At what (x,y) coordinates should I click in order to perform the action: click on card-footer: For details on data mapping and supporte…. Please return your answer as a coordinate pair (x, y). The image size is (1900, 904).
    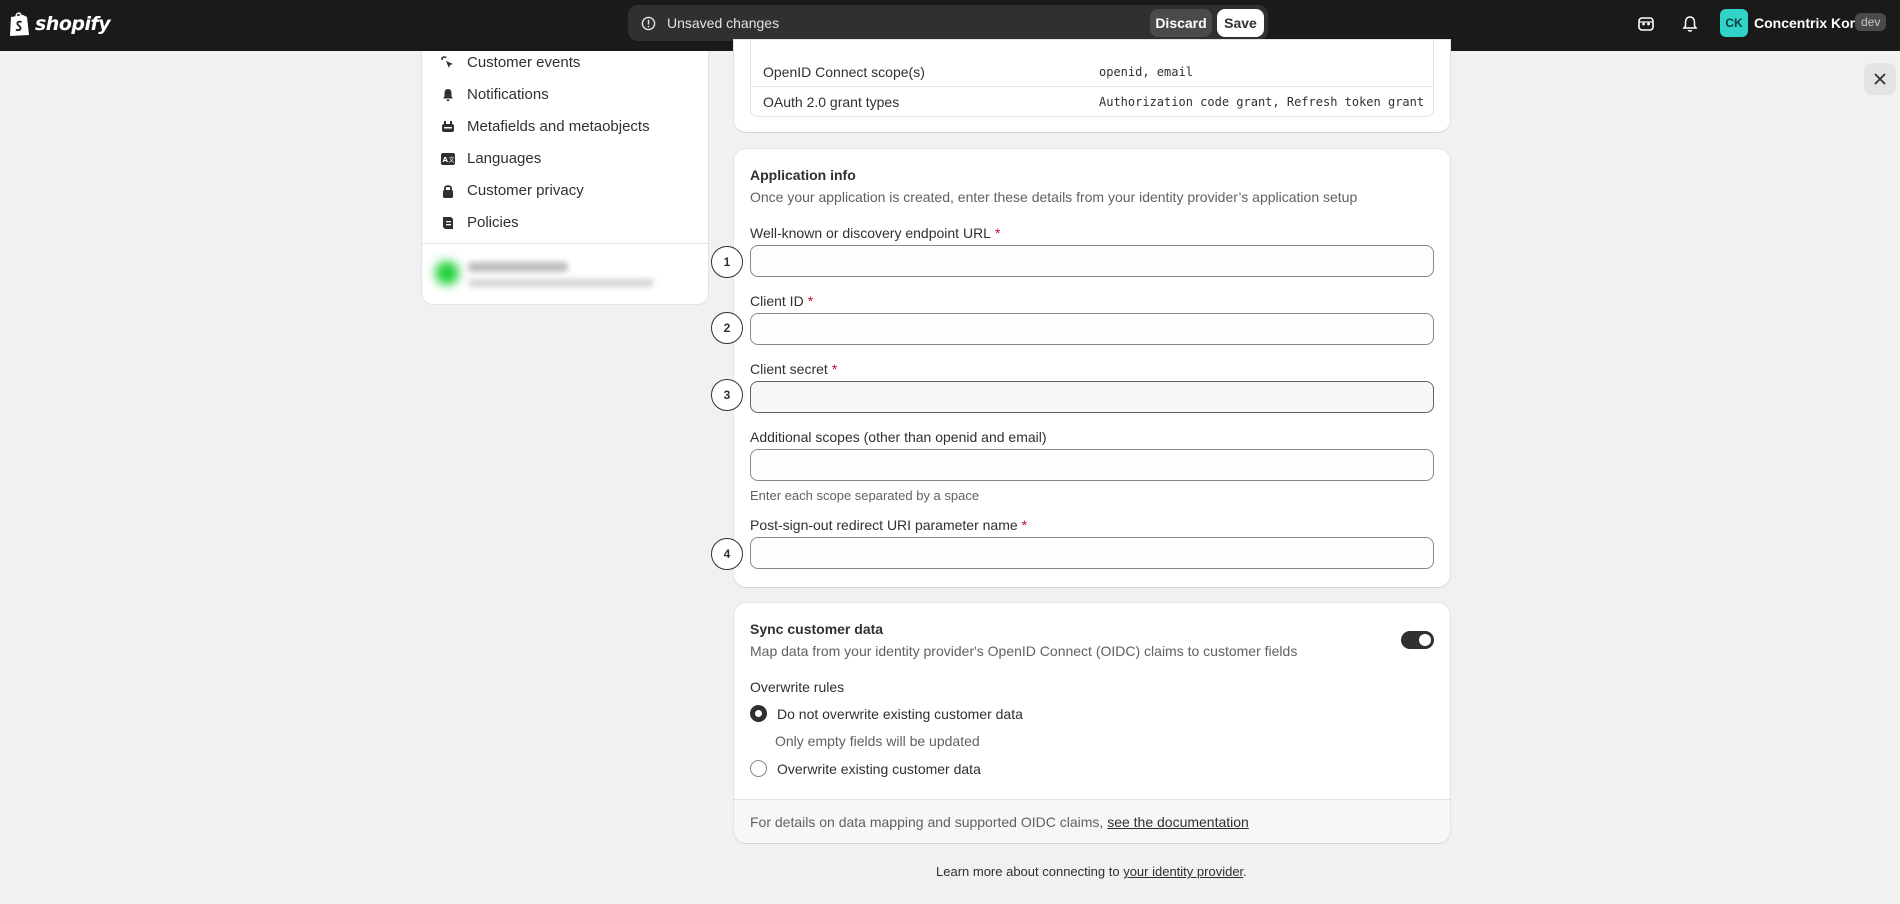
    Looking at the image, I should click on (1092, 821).